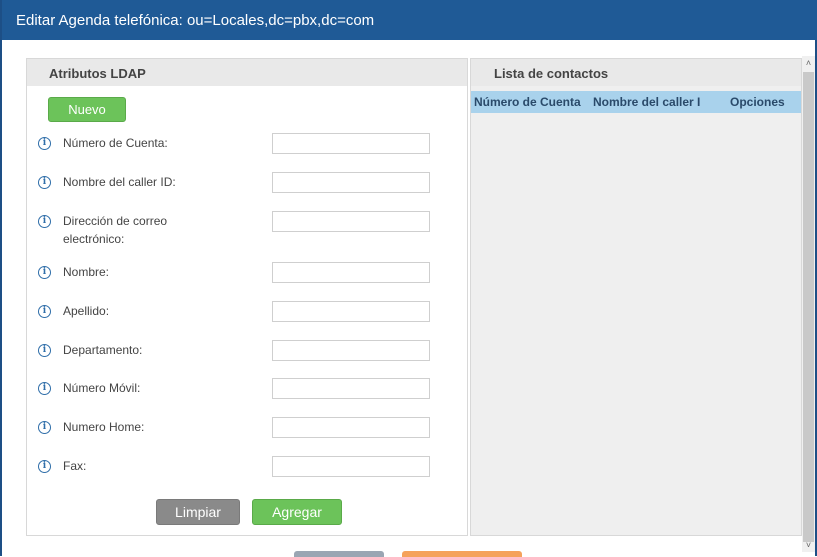  Describe the element at coordinates (339, 554) in the screenshot. I see `bottom-cancel-button-partial` at that location.